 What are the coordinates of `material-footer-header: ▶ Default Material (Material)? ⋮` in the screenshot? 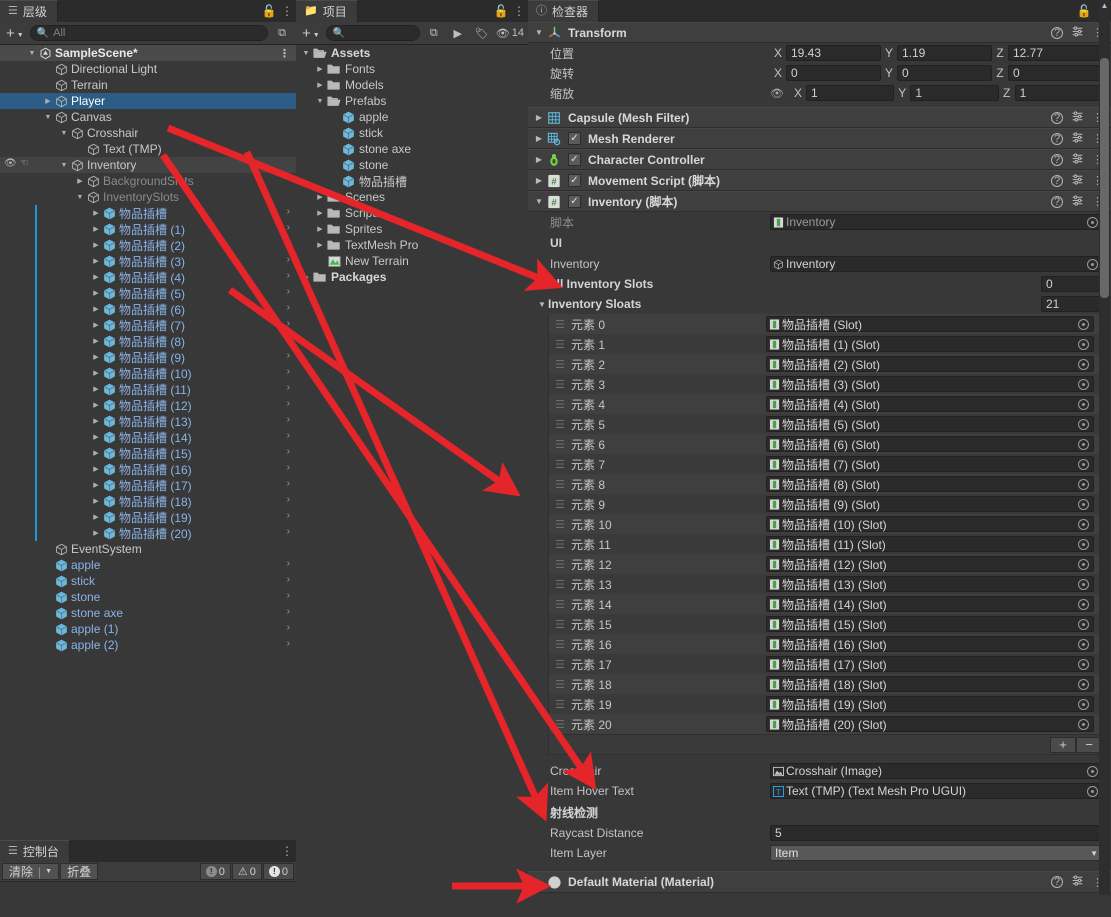 It's located at (819, 882).